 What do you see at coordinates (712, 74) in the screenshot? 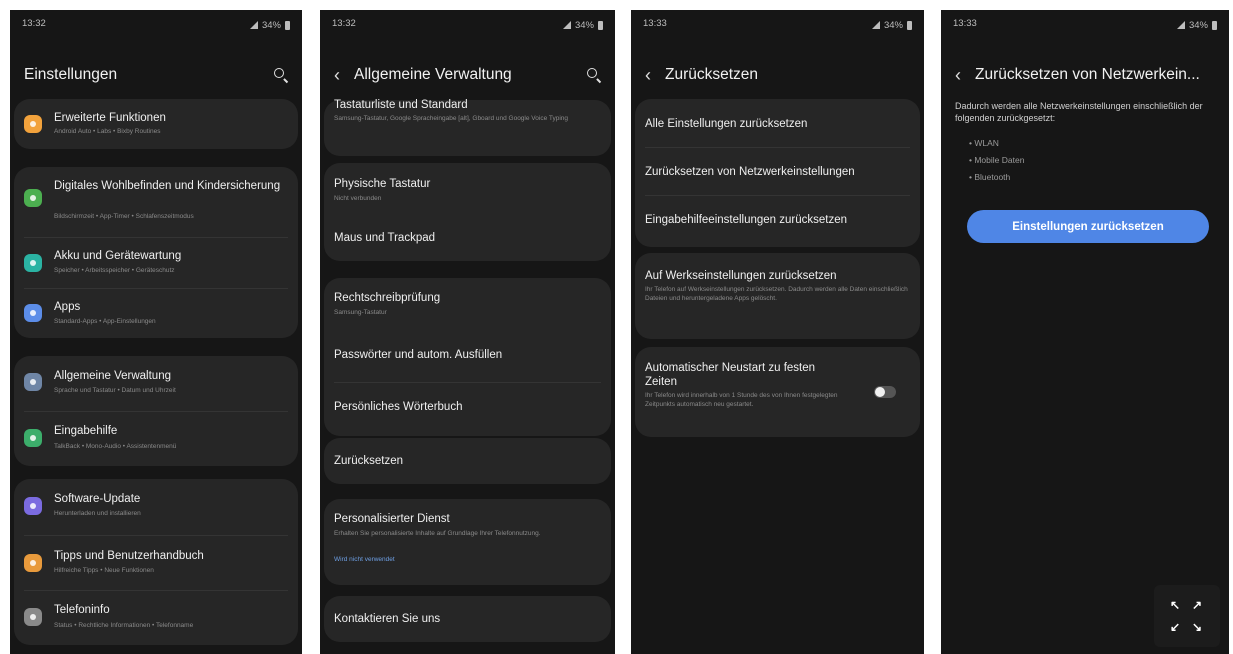
I see `page-title: Zurücksetzen` at bounding box center [712, 74].